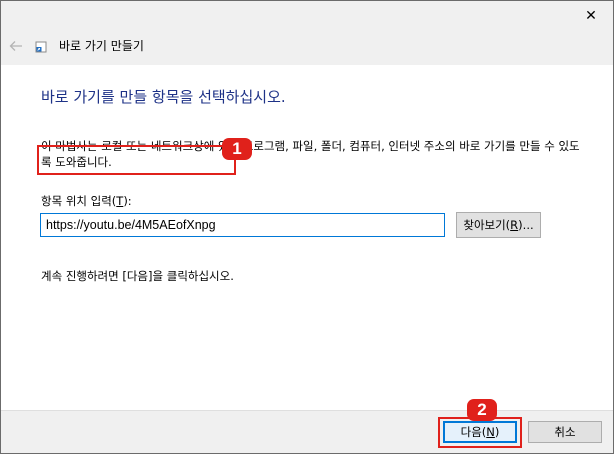 The image size is (614, 454). Describe the element at coordinates (487, 225) in the screenshot. I see `browse-prefix: 찾아보기(` at that location.